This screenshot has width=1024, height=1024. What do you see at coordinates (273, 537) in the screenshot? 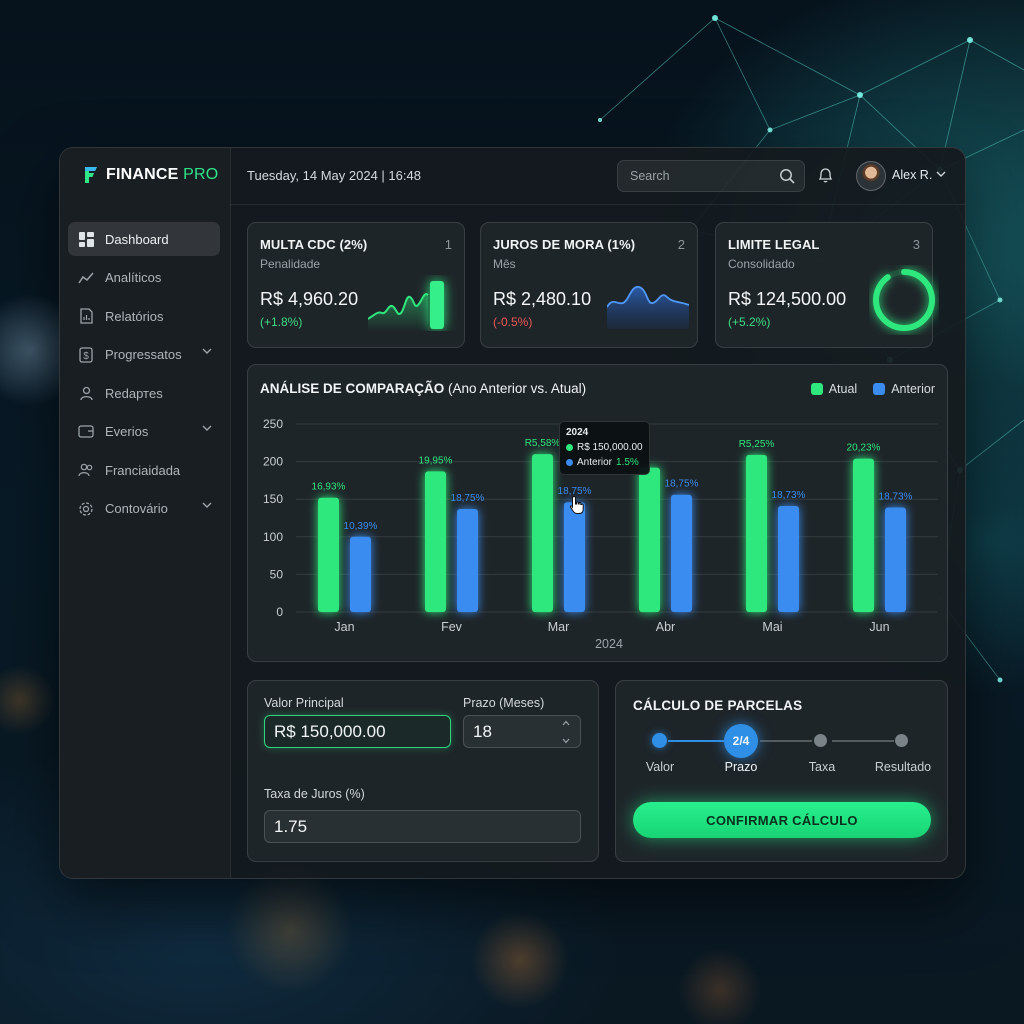
I see `y-tick-label: 100` at bounding box center [273, 537].